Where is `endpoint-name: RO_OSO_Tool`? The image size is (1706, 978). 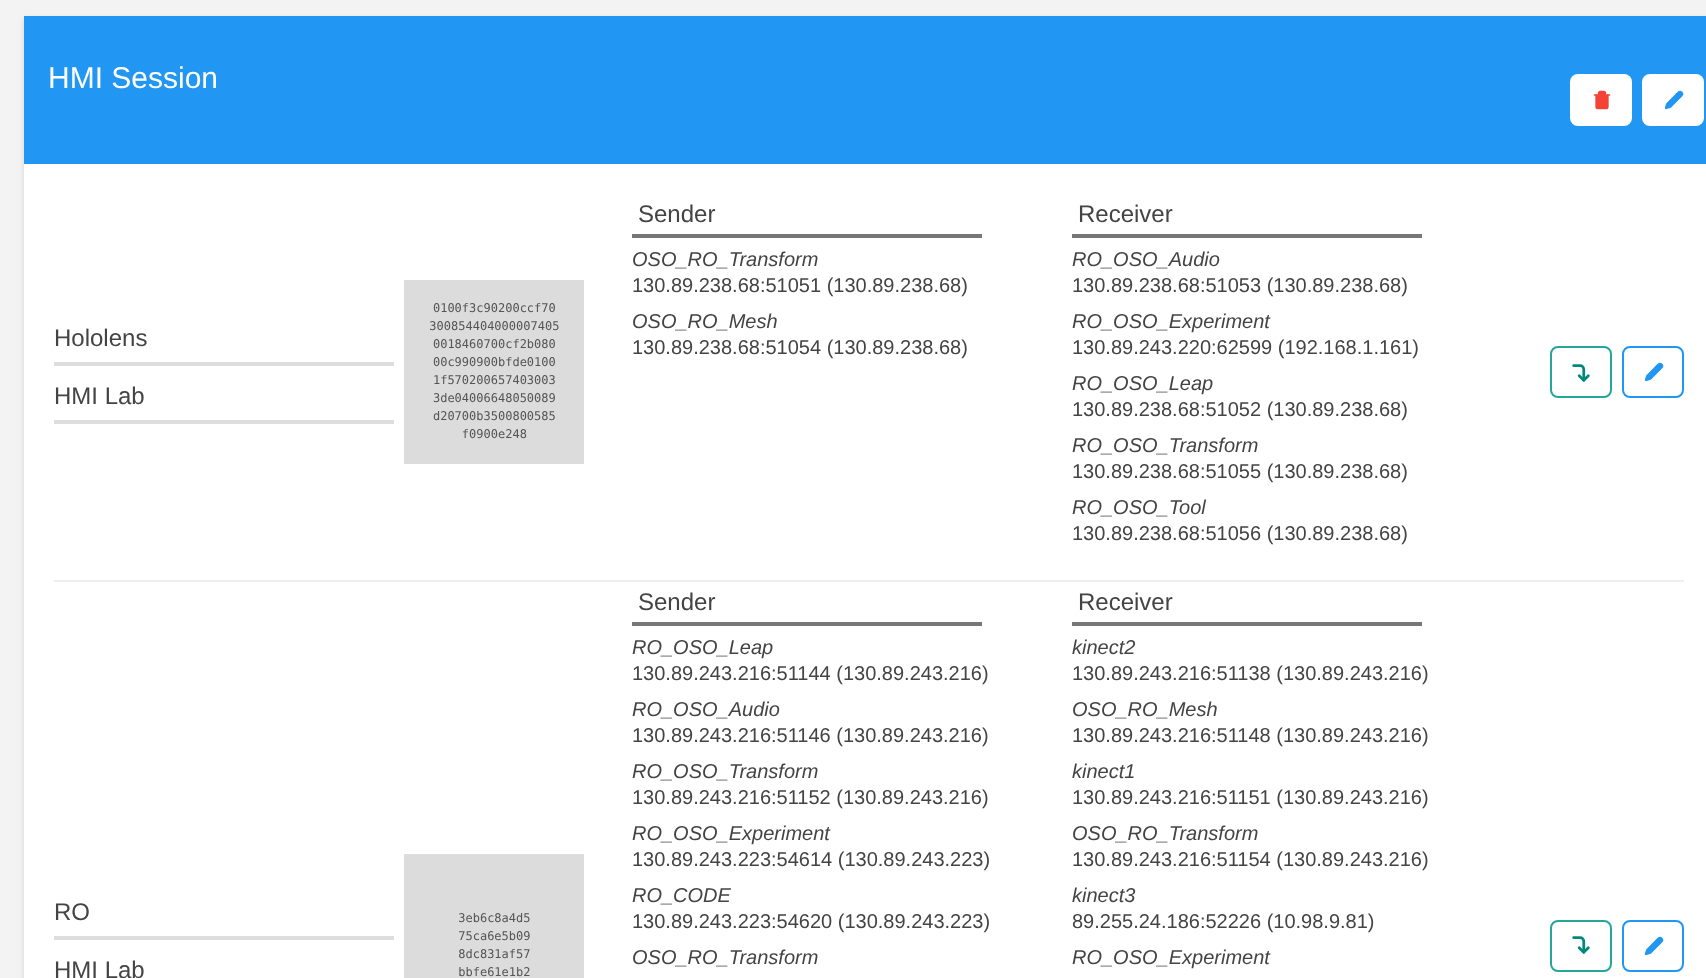
endpoint-name: RO_OSO_Tool is located at coordinates (1140, 510).